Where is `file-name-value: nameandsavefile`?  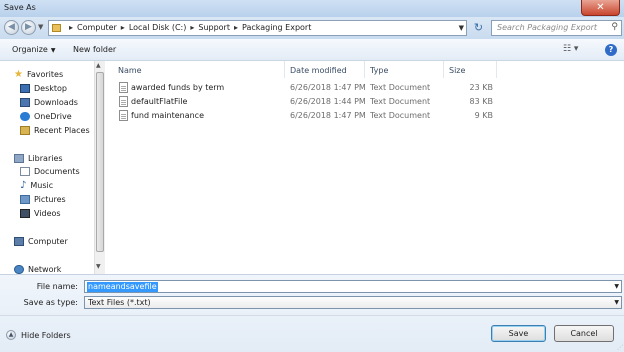
file-name-value: nameandsavefile is located at coordinates (122, 287).